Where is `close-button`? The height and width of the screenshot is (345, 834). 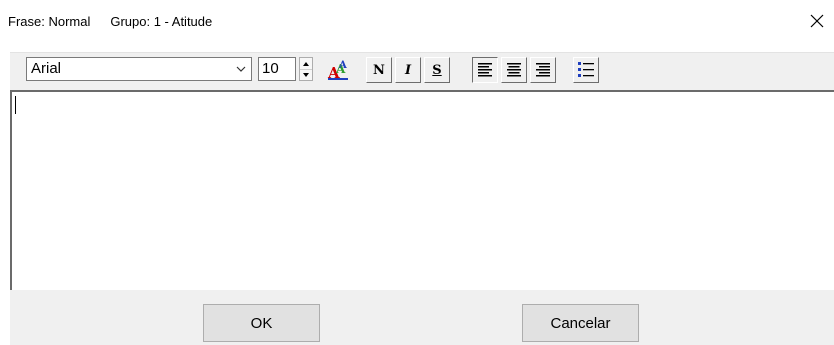
close-button is located at coordinates (817, 21).